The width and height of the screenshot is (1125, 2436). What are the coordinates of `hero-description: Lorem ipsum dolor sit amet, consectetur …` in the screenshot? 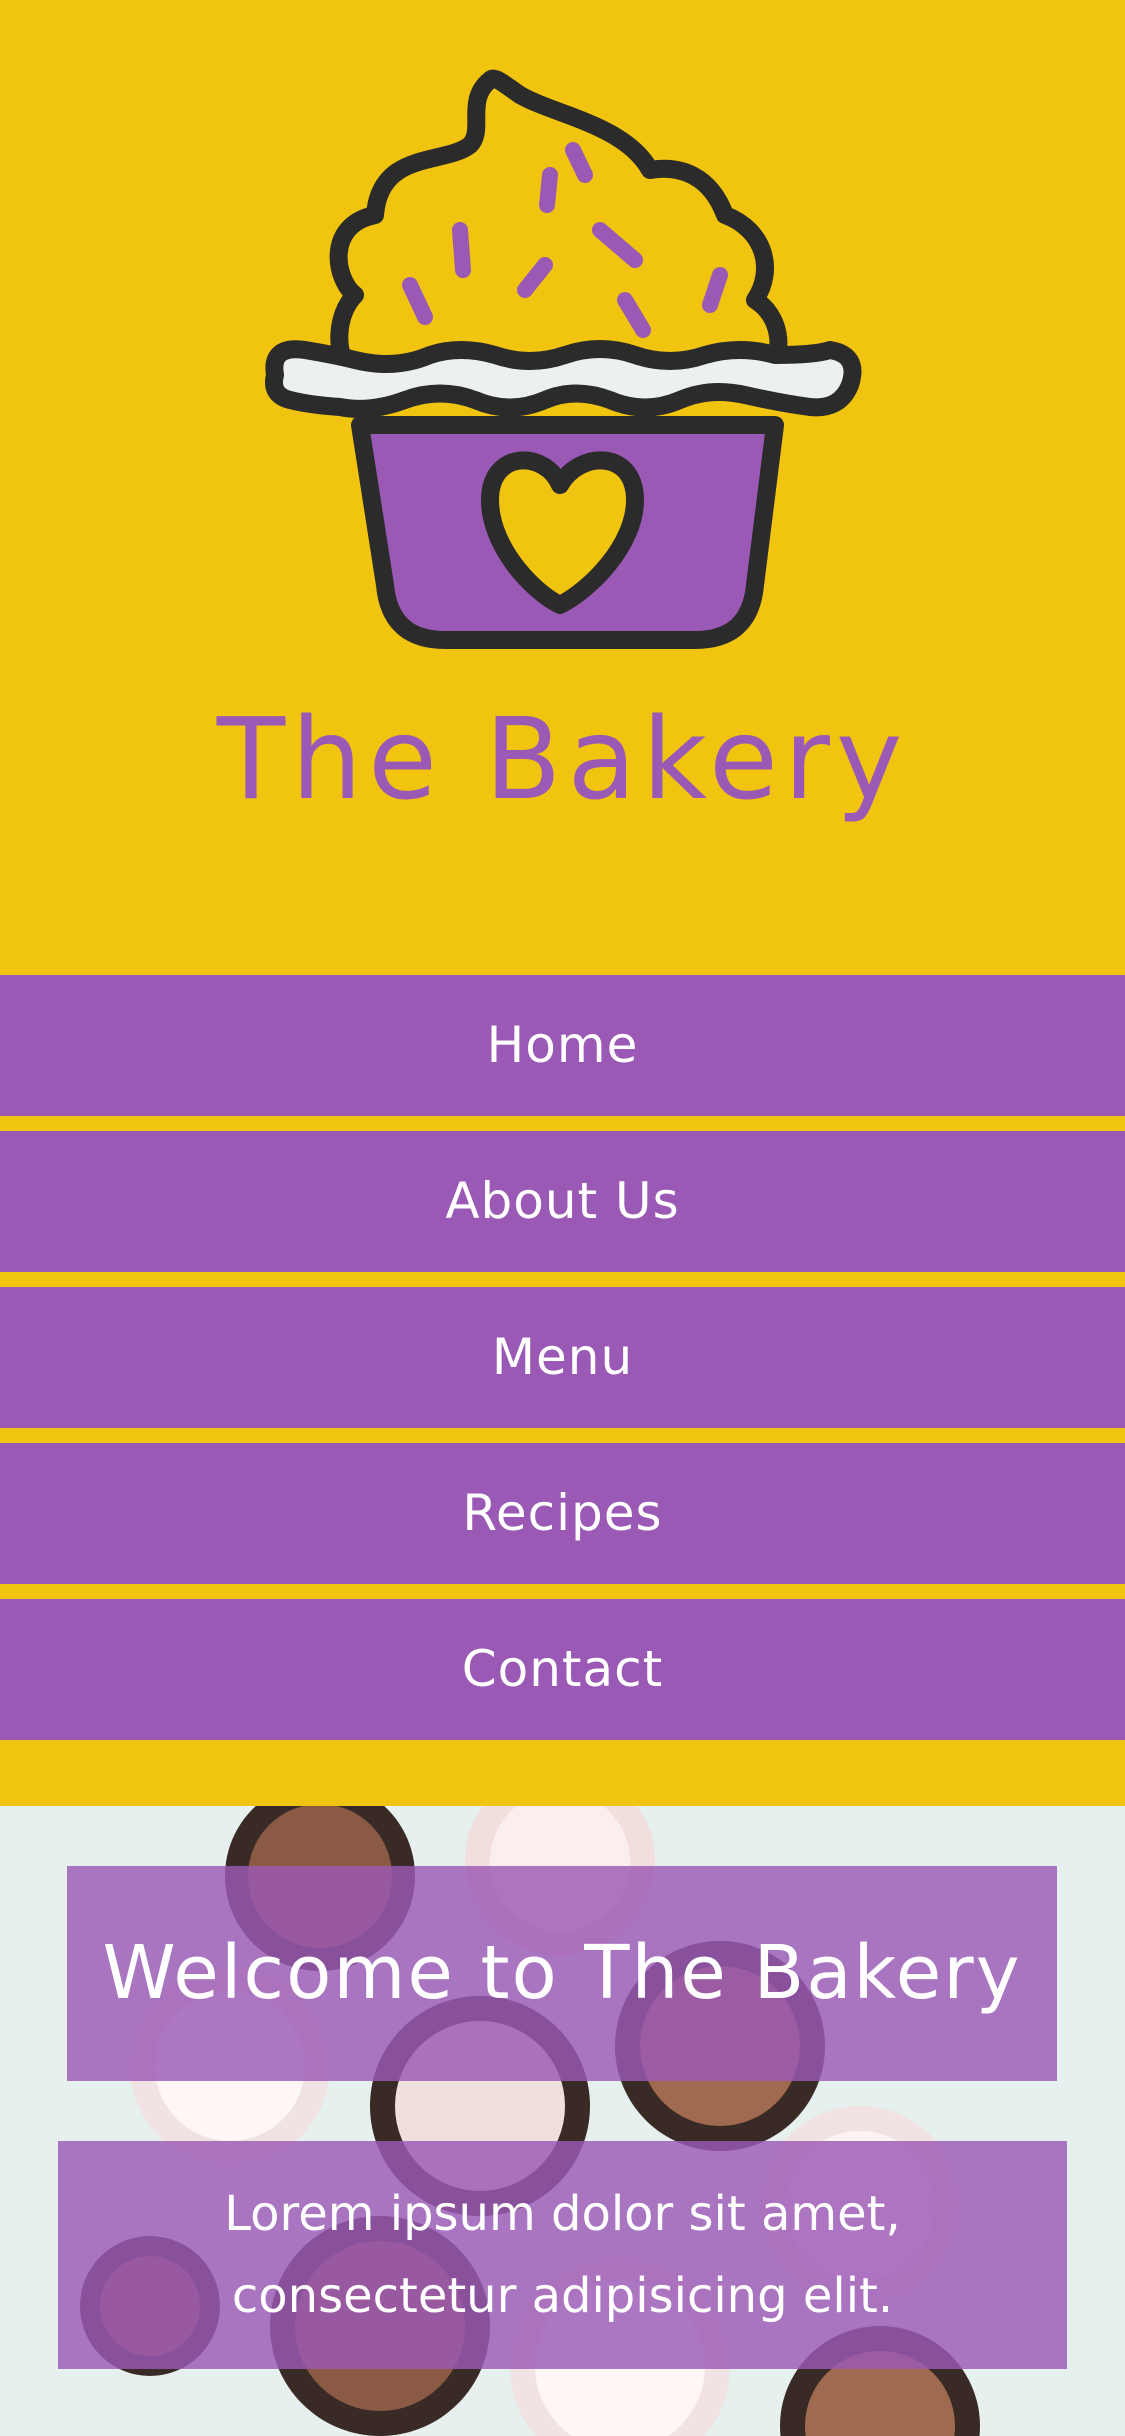 It's located at (562, 2255).